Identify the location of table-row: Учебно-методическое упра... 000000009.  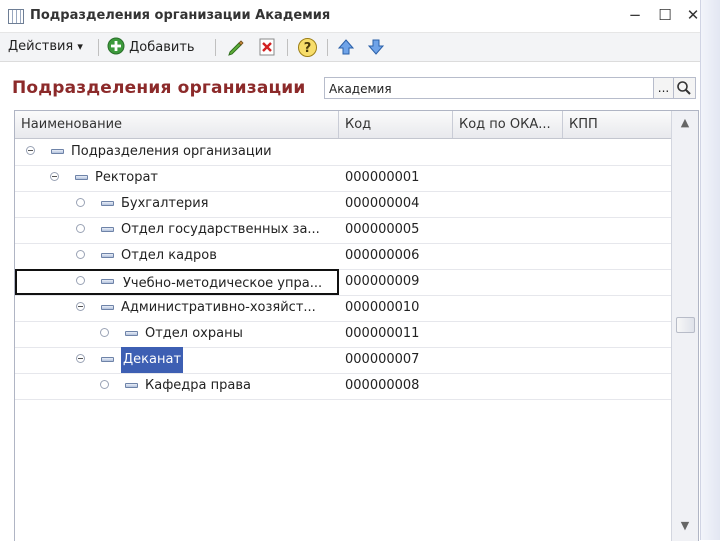
(343, 282).